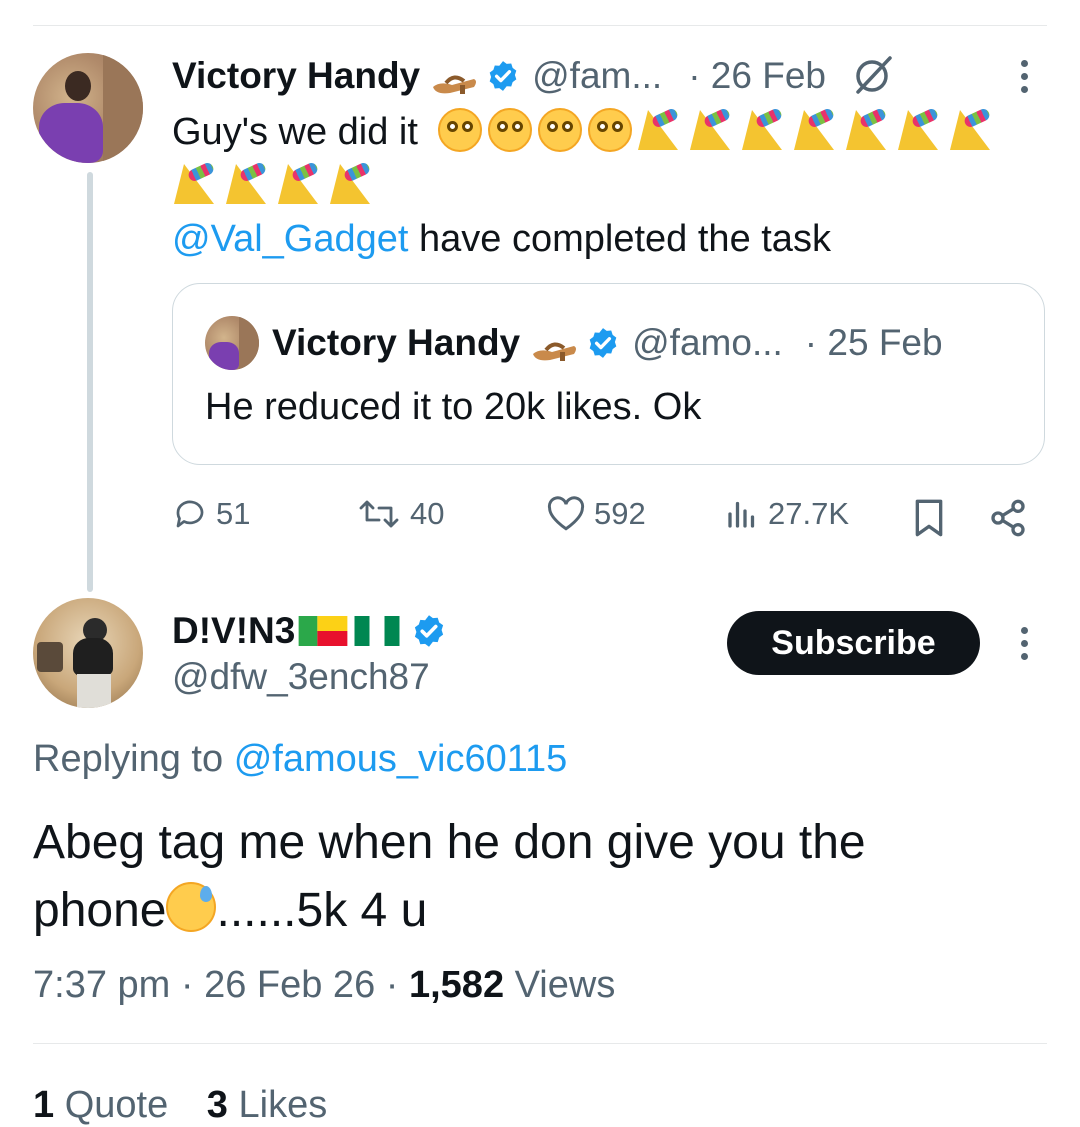  I want to click on quoted-date: · 25 Feb, so click(873, 342).